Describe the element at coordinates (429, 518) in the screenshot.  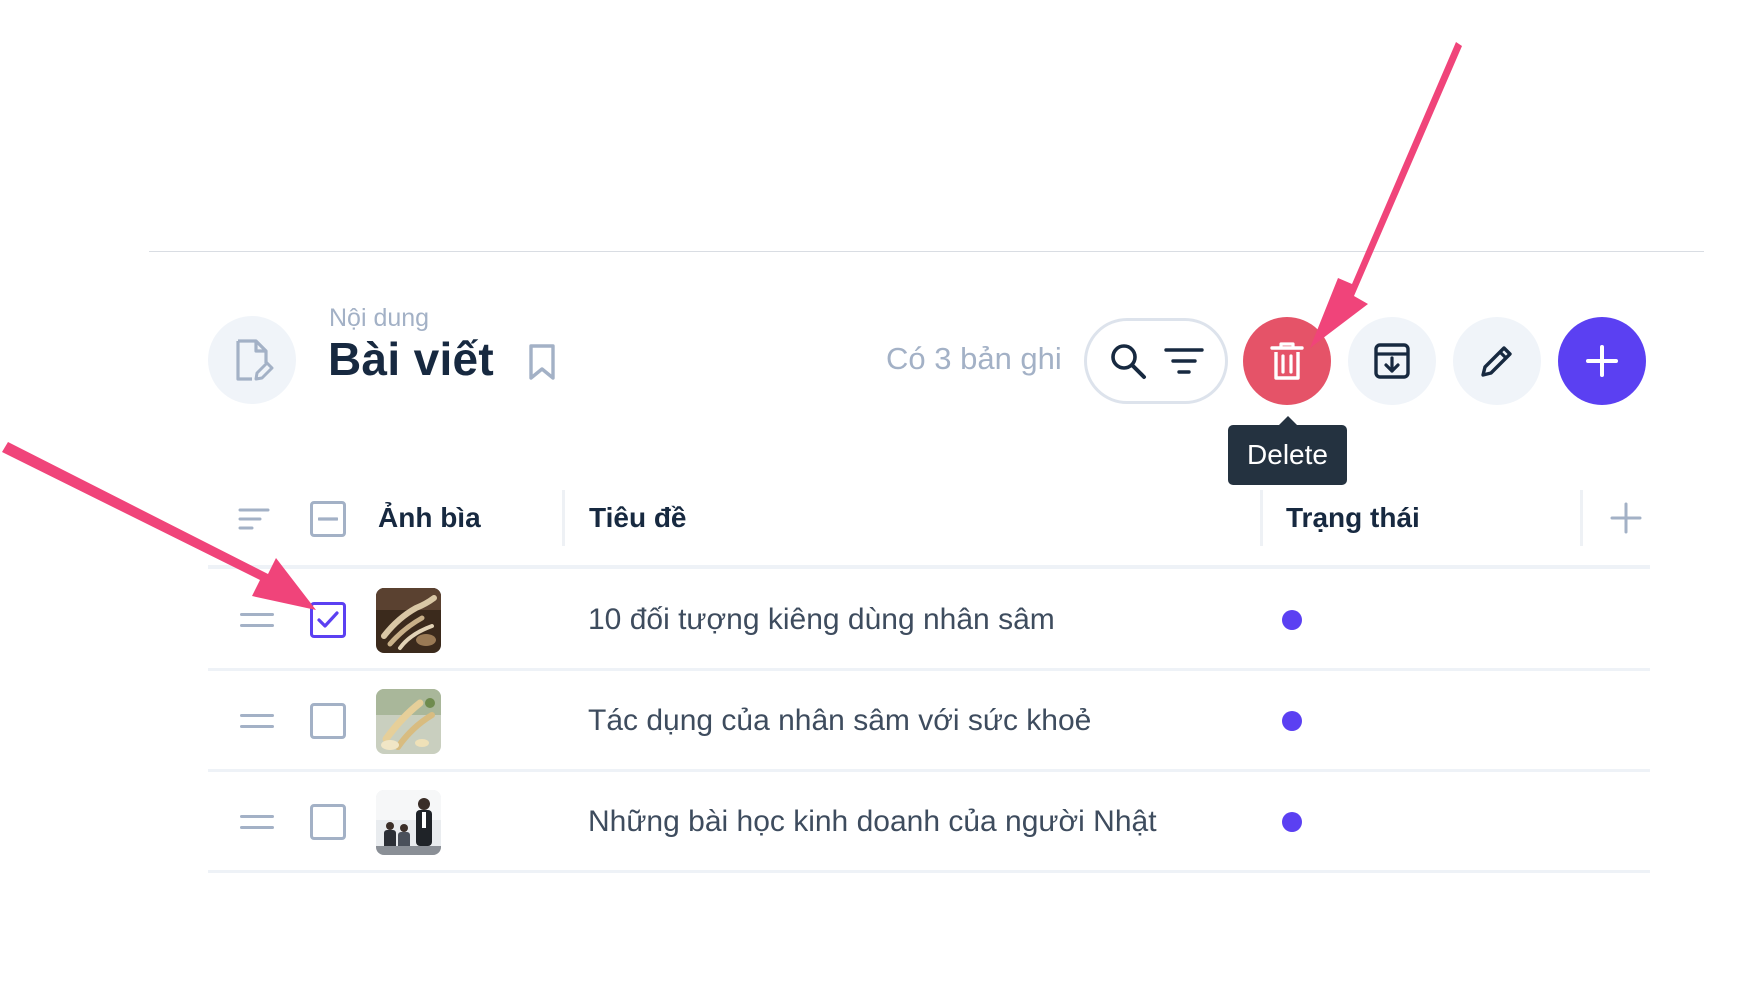
I see `column-header-cover: Ảnh bìa` at that location.